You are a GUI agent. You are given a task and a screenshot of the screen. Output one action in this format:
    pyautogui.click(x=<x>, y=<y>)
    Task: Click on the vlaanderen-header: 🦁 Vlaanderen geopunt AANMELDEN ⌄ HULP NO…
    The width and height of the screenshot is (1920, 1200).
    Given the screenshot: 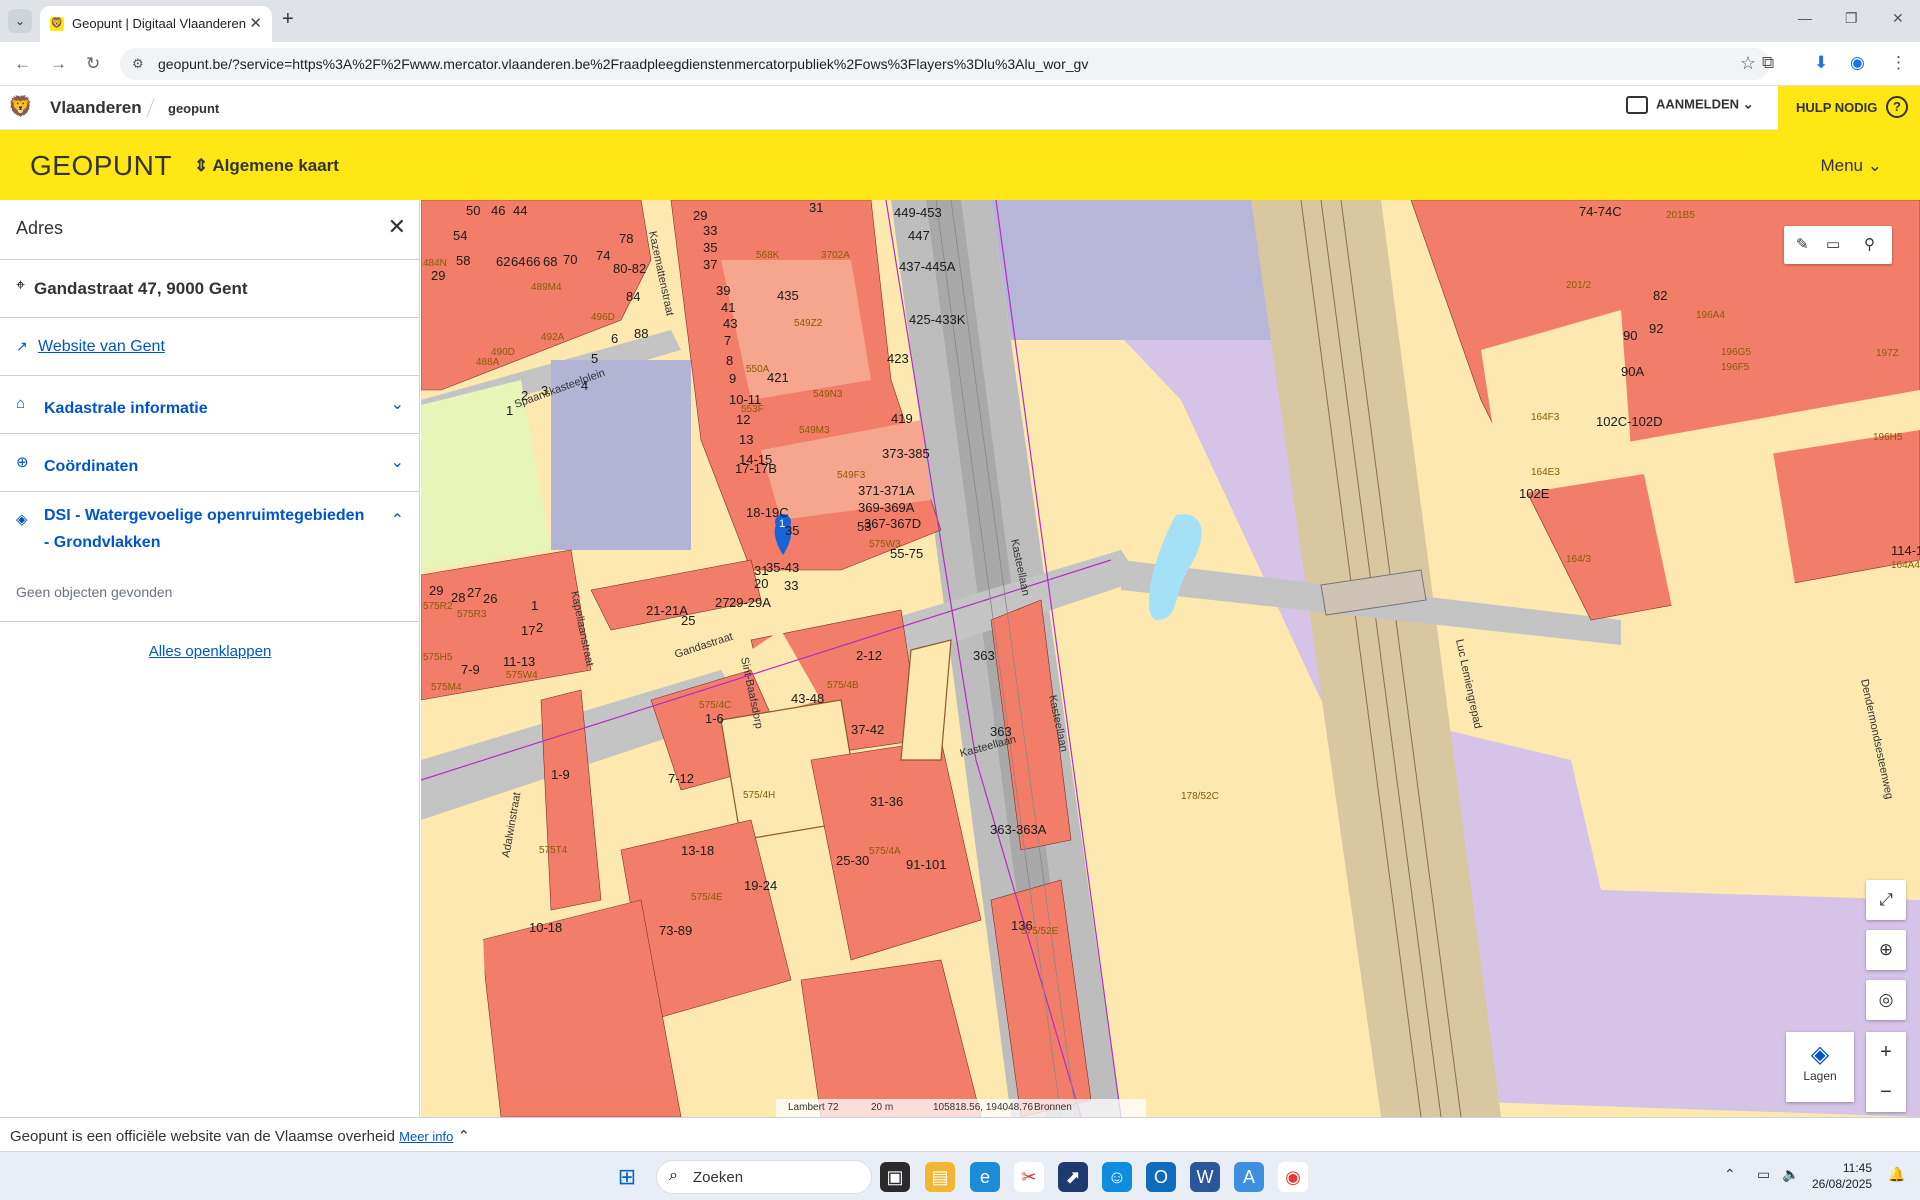 What is the action you would take?
    pyautogui.click(x=960, y=108)
    